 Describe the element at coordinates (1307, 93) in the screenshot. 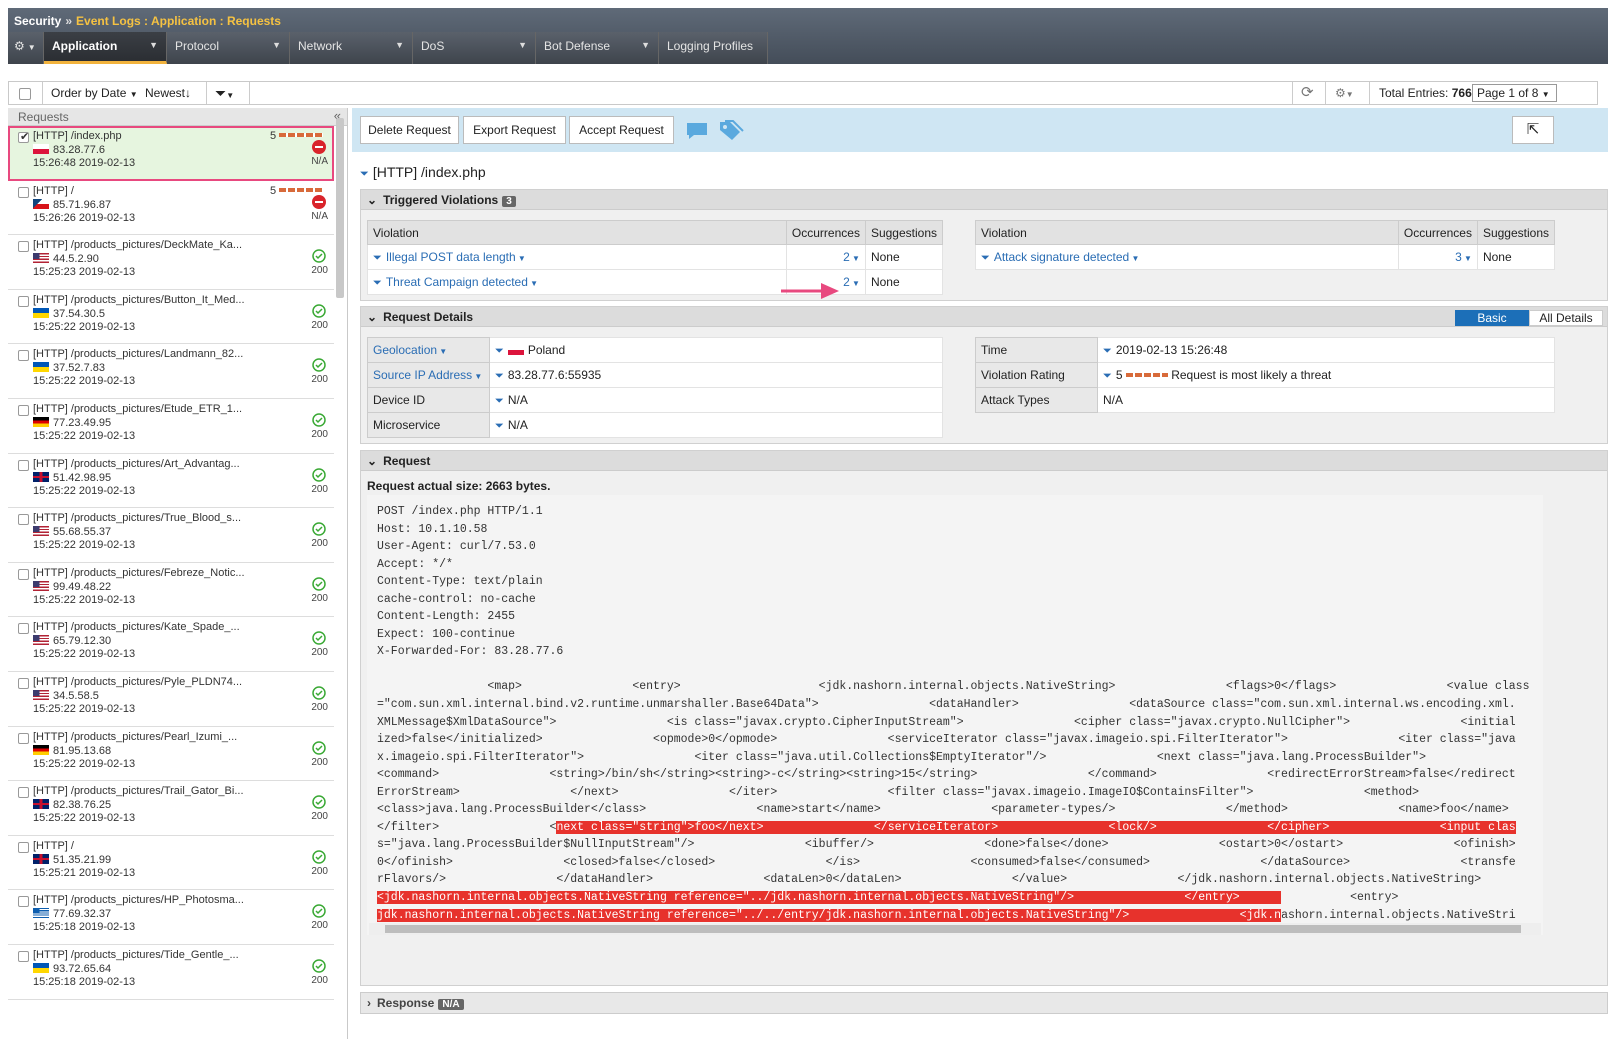

I see `refresh-icon: ⟳` at that location.